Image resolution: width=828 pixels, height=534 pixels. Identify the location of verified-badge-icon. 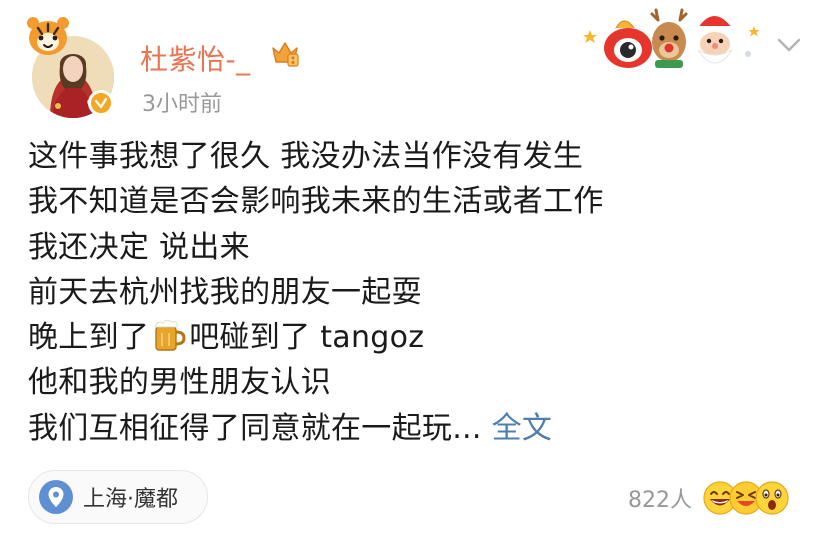
(101, 103).